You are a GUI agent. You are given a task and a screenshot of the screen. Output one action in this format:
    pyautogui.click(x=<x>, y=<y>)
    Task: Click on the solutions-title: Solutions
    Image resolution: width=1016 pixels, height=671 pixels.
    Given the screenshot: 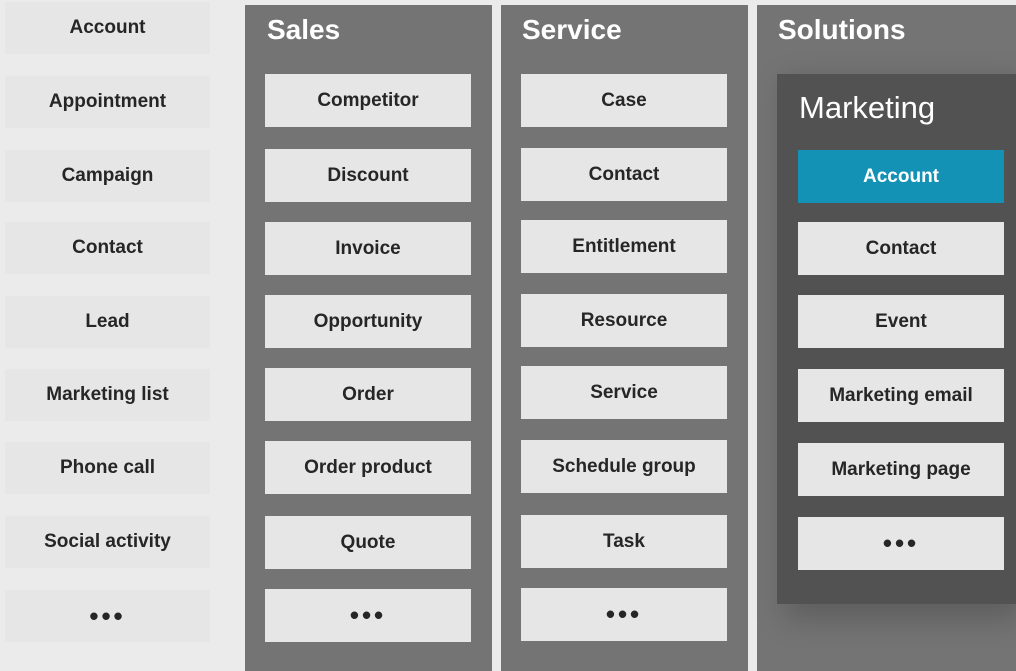 What is the action you would take?
    pyautogui.click(x=842, y=29)
    